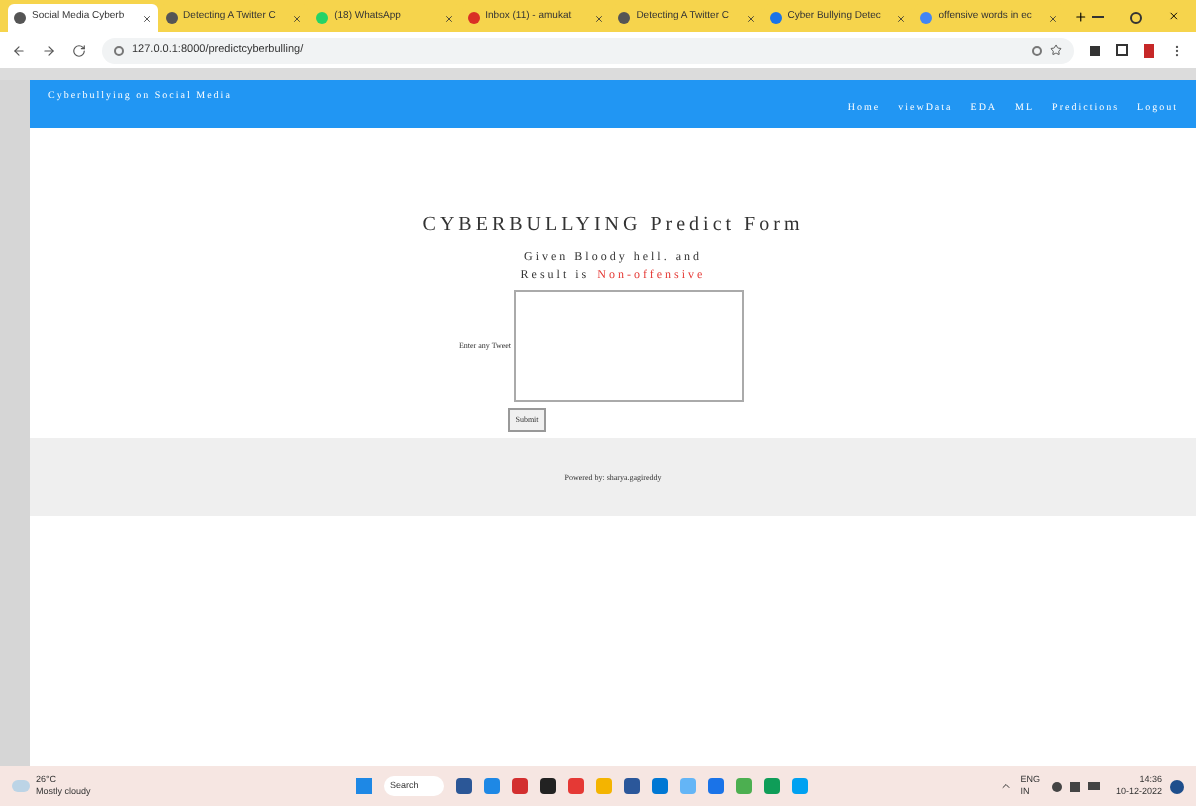  I want to click on menu-icon, so click(1177, 50).